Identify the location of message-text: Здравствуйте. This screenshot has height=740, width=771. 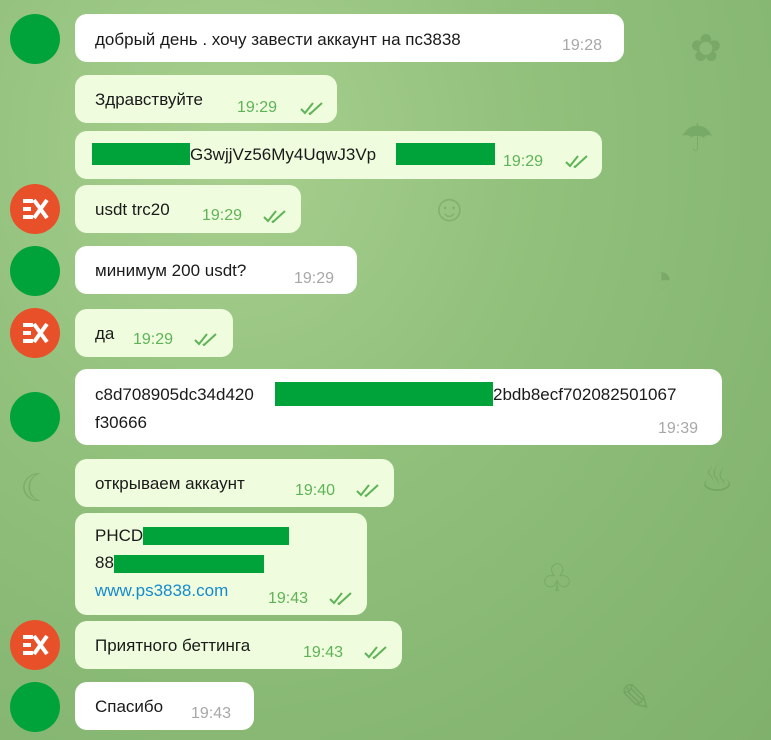
(149, 99).